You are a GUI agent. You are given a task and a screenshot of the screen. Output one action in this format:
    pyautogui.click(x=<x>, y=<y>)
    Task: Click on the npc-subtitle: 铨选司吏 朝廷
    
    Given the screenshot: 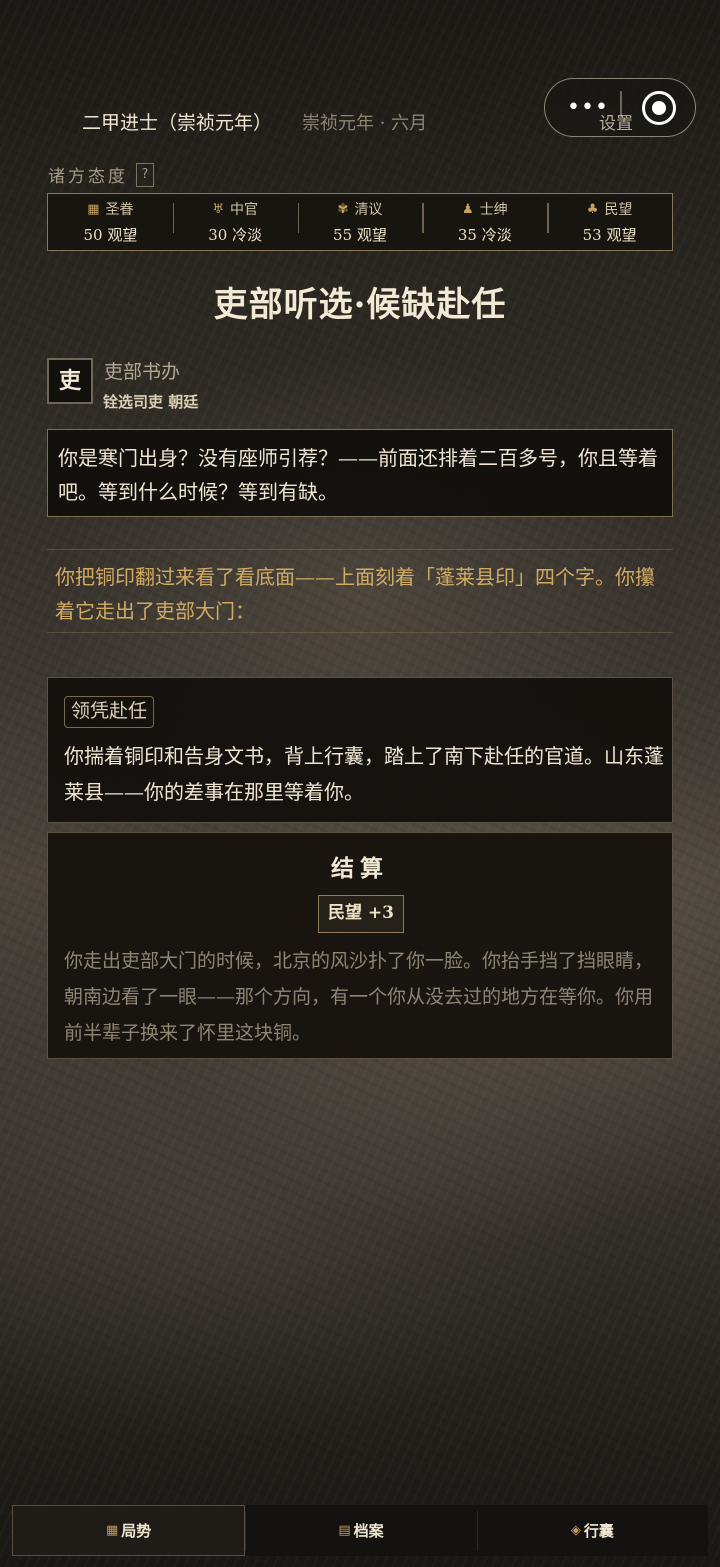 What is the action you would take?
    pyautogui.click(x=151, y=402)
    